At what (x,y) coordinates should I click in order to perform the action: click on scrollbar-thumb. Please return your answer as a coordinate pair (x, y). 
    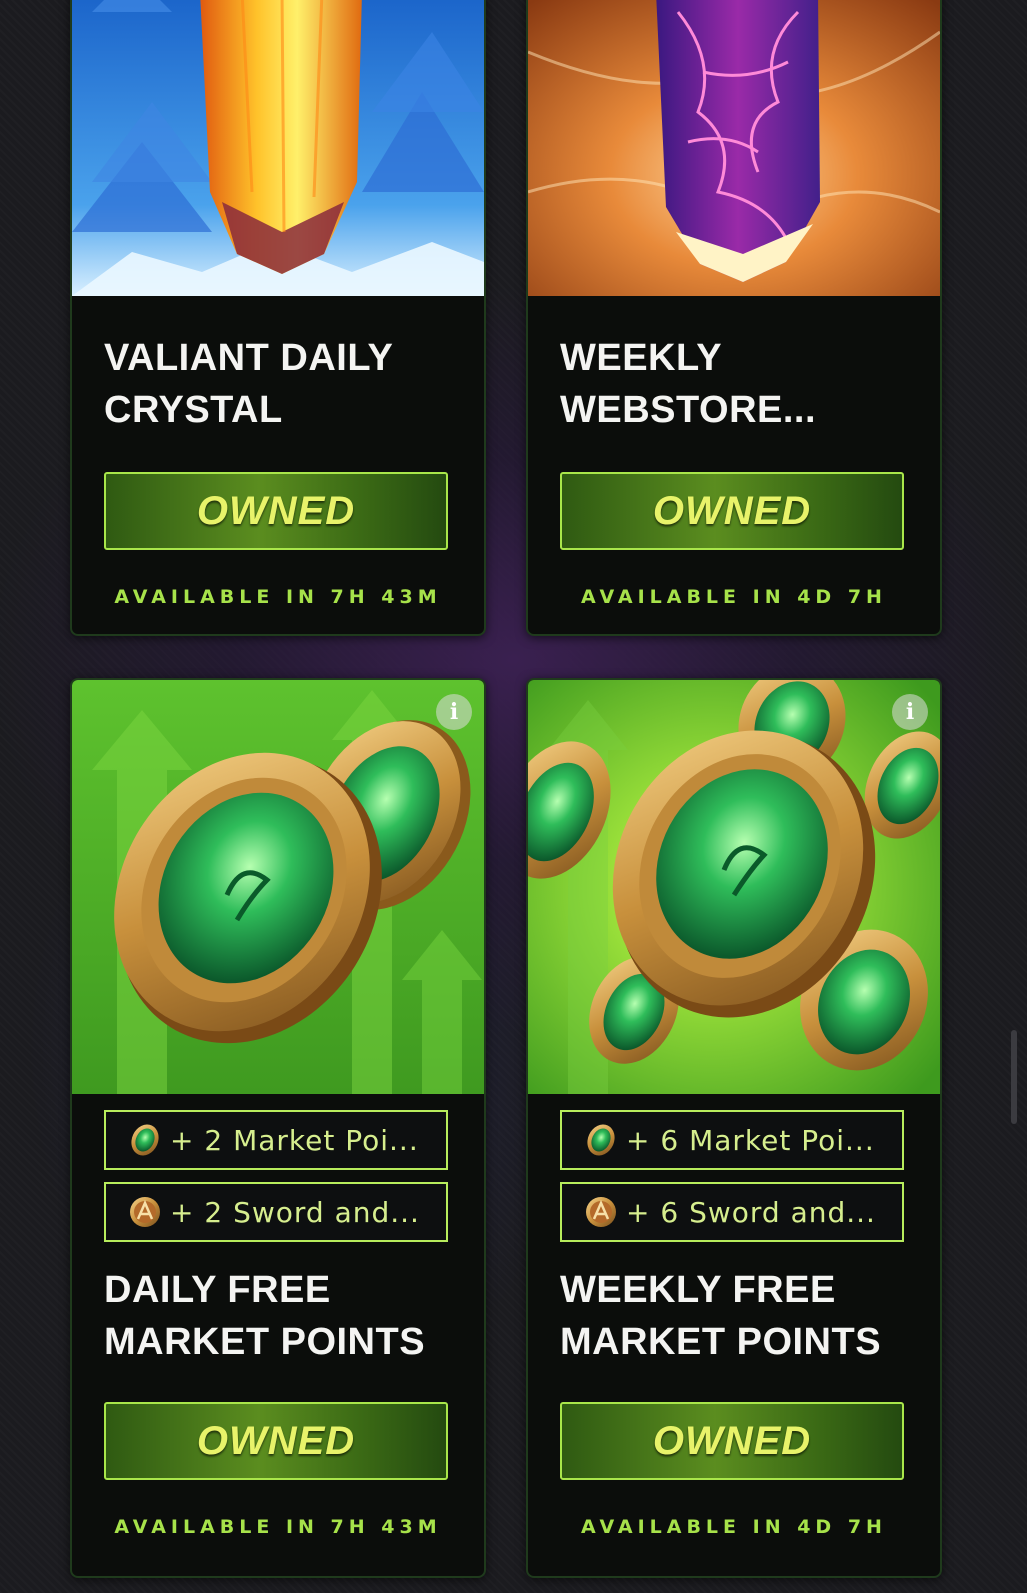
    Looking at the image, I should click on (1014, 1077).